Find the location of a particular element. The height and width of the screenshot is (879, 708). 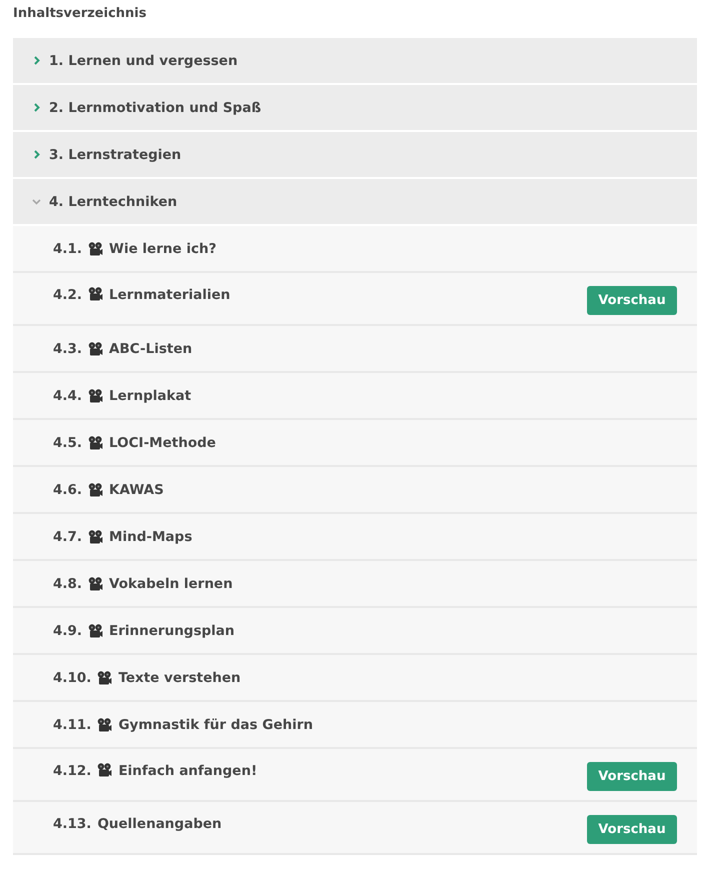

lesson-title: ABC-Listen is located at coordinates (150, 348).